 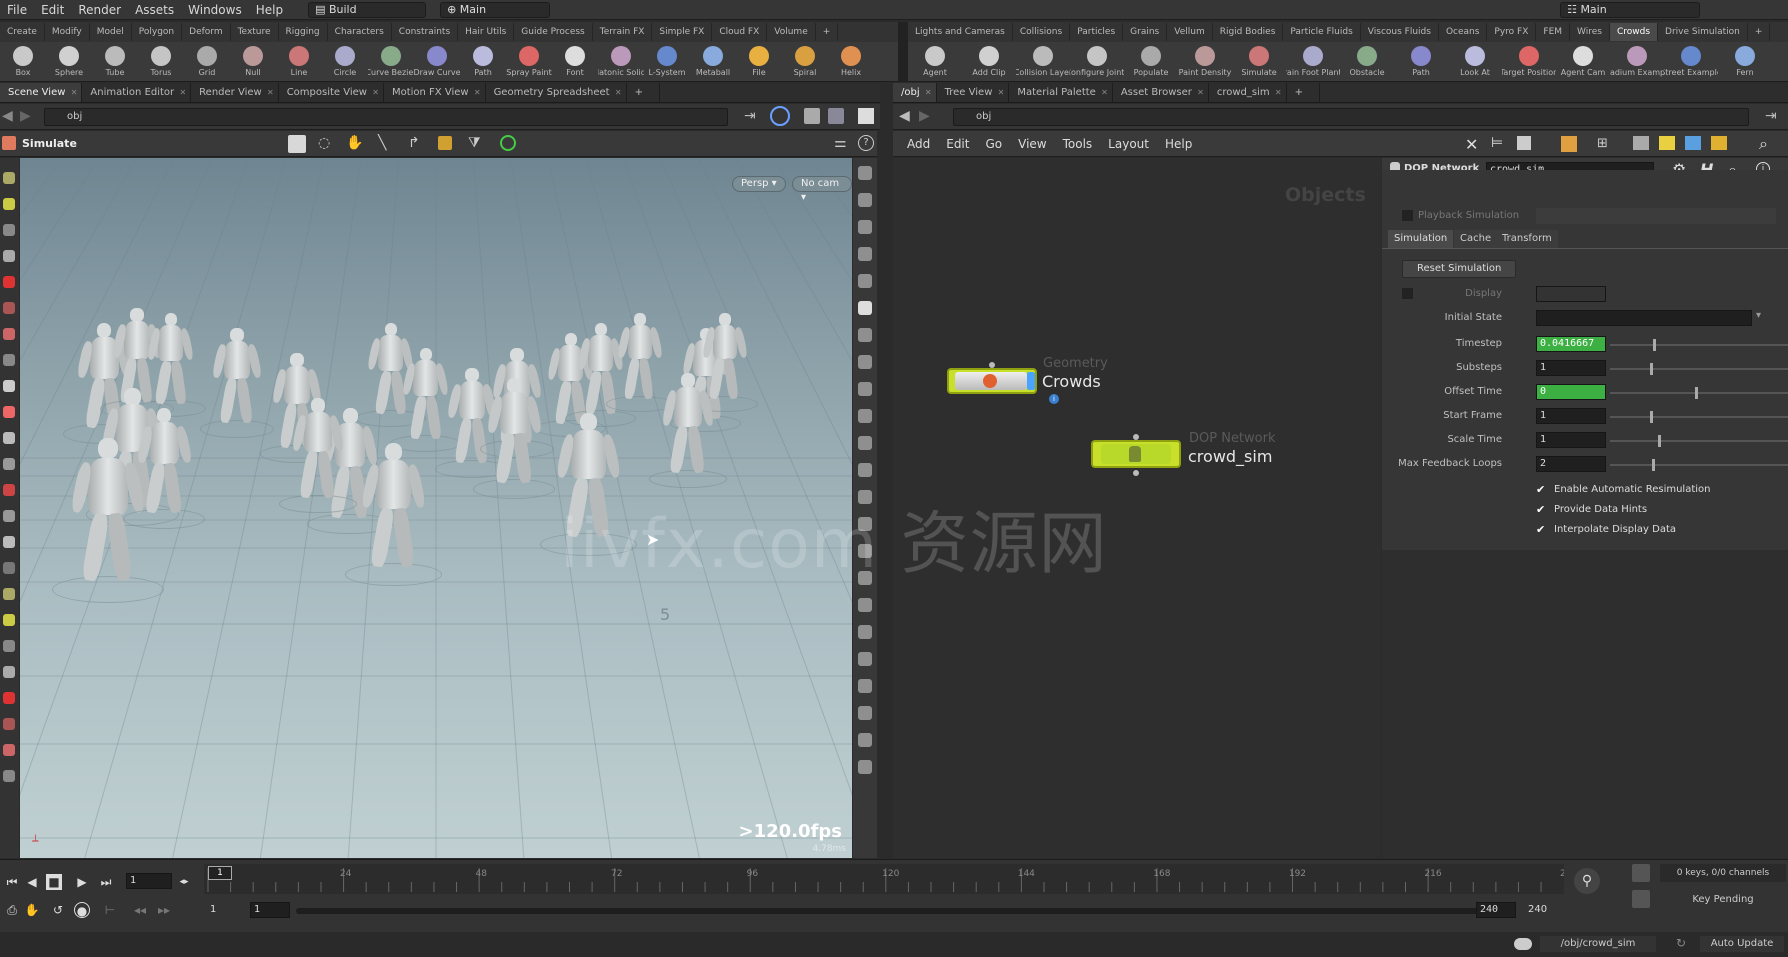 I want to click on box-select-icon, so click(x=445, y=143).